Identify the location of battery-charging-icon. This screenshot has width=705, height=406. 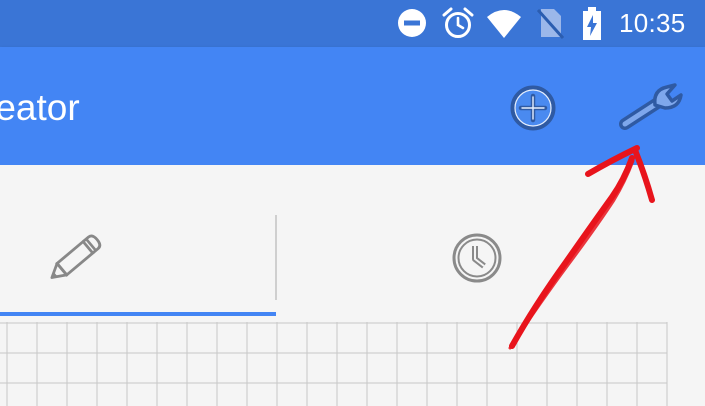
(592, 23).